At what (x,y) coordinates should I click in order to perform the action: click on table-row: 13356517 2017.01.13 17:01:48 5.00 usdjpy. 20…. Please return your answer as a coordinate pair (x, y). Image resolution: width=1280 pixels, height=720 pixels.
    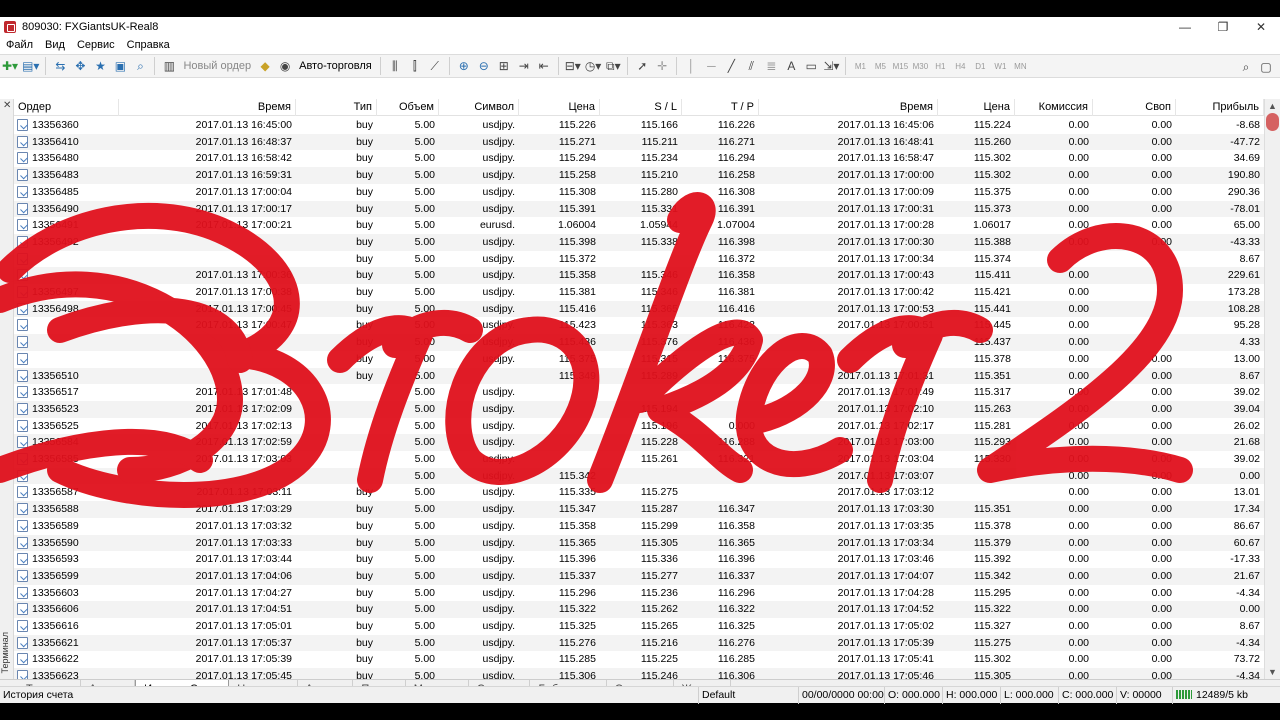
    Looking at the image, I should click on (639, 392).